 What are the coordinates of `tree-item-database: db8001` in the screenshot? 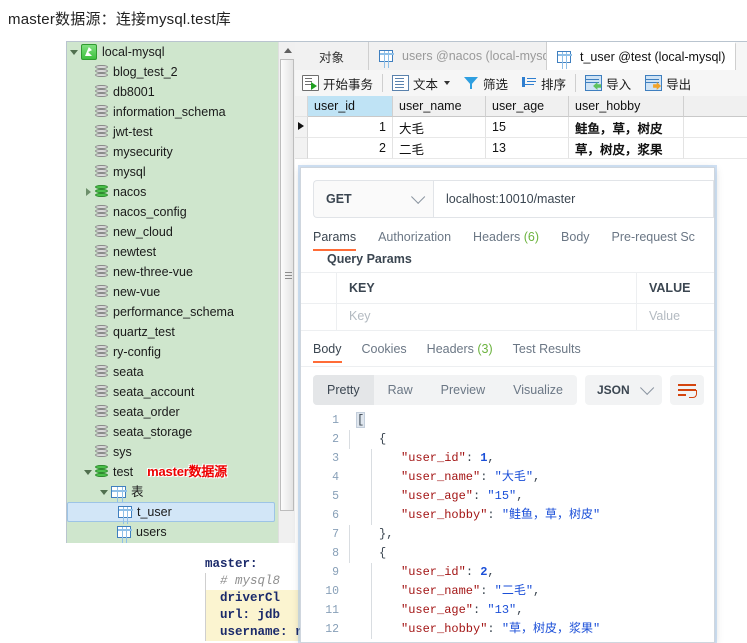 It's located at (172, 92).